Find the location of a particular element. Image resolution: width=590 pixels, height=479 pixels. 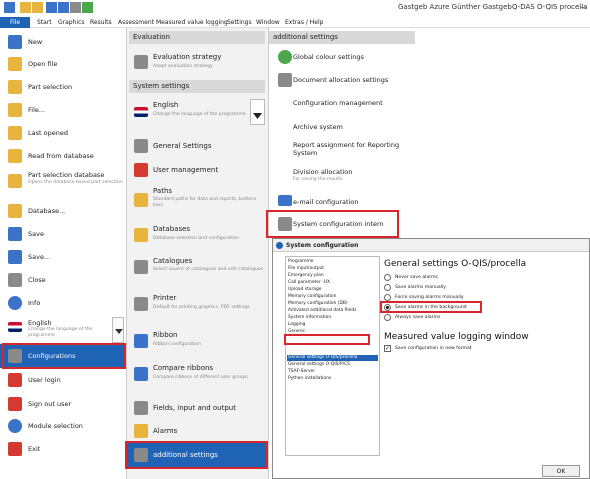

fields-input-output-button: Fields, input and output is located at coordinates (197, 408).